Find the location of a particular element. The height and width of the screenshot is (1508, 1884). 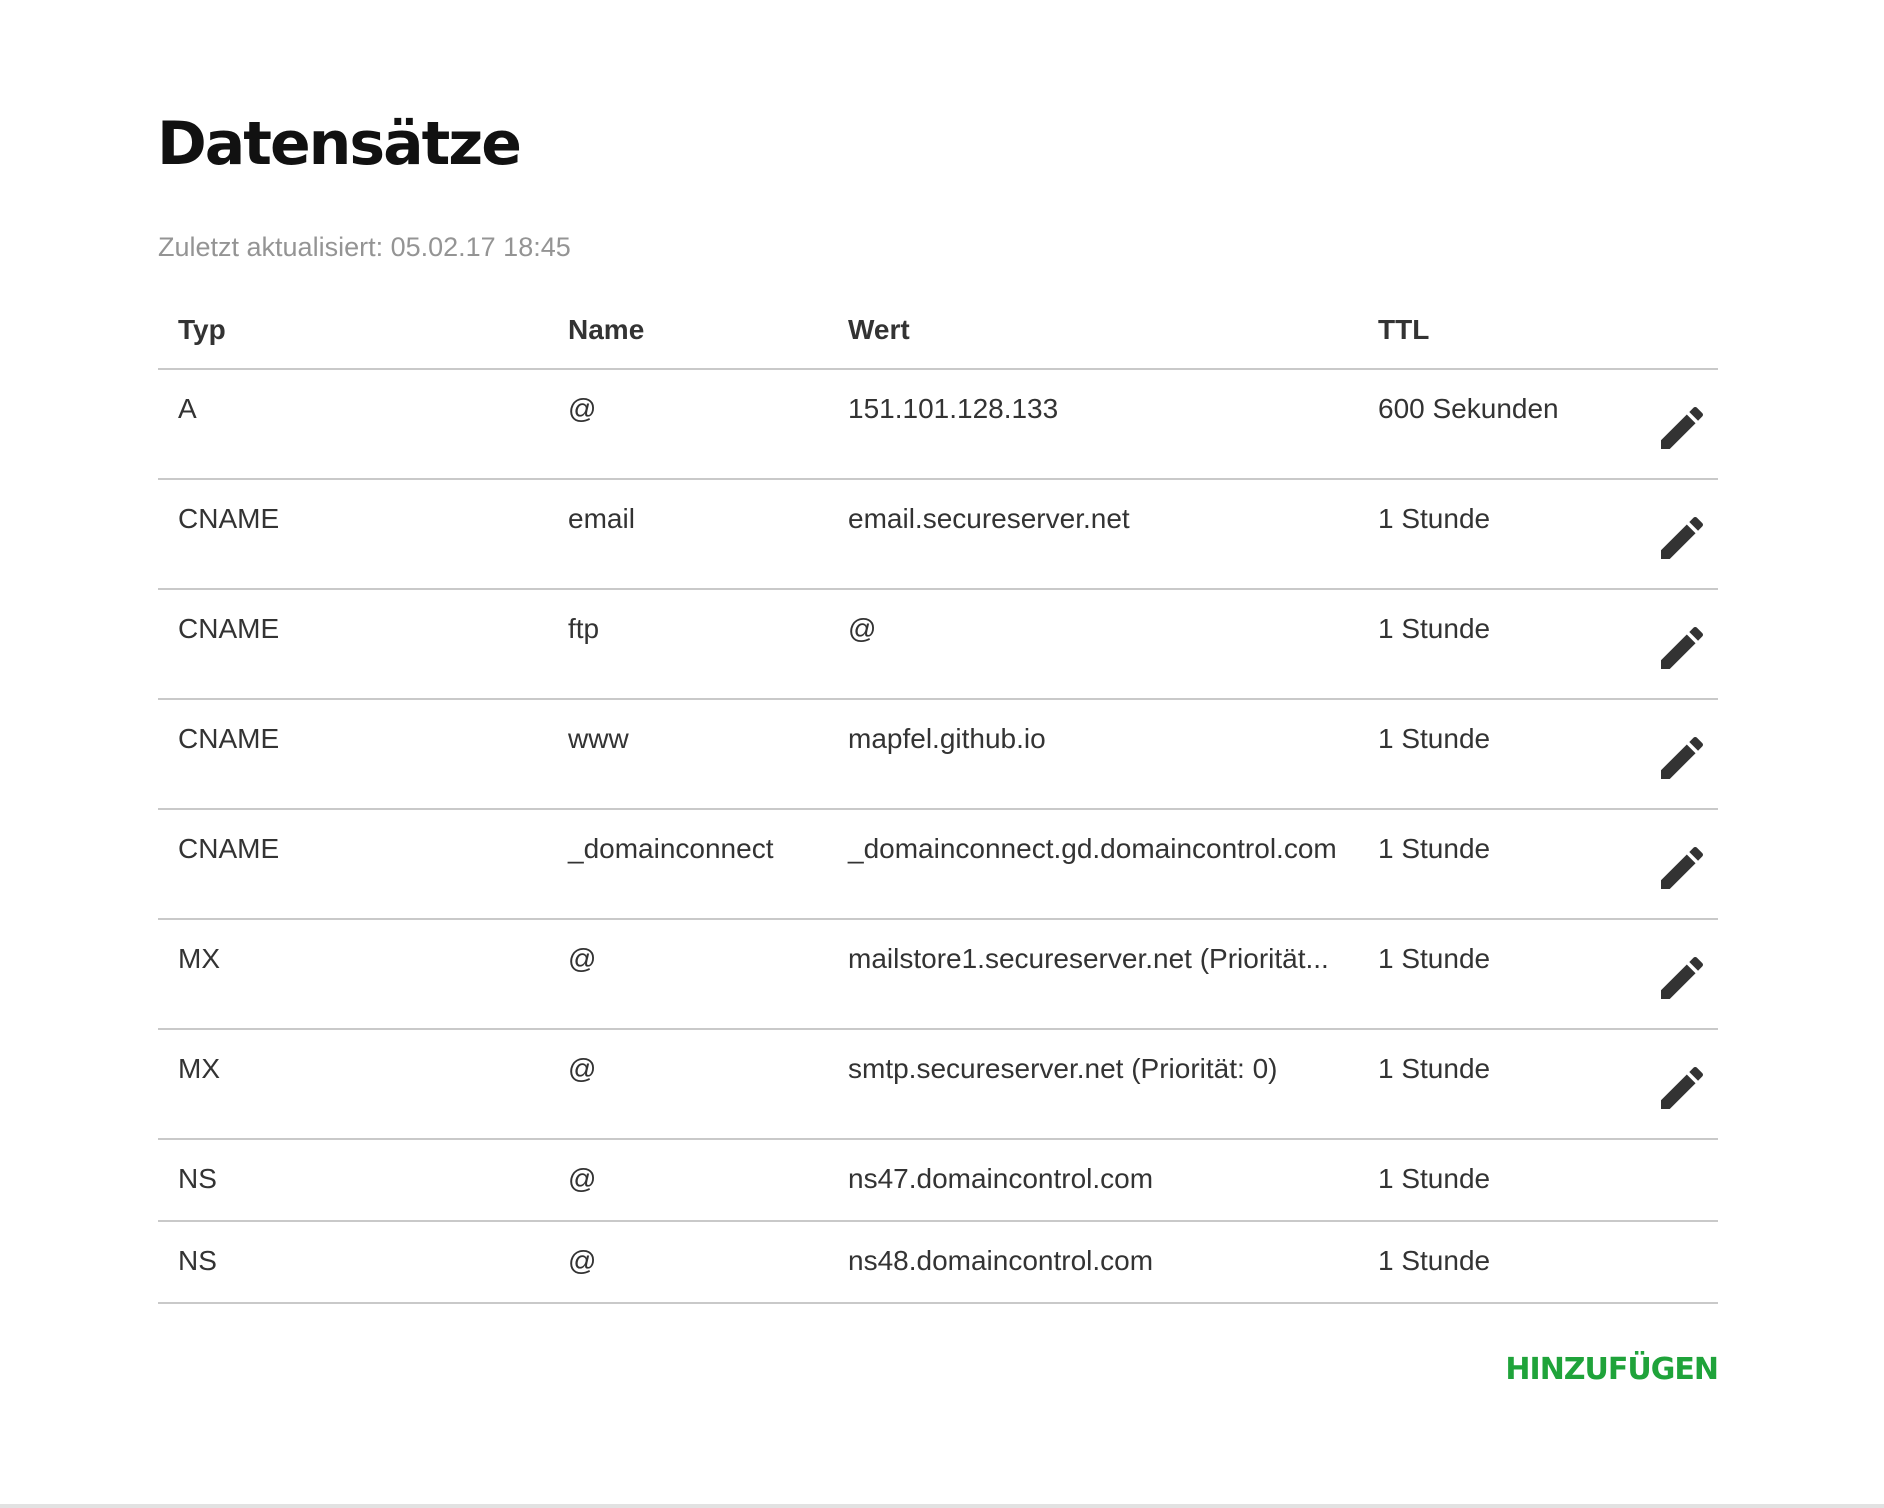

table-row: NS @ ns47.domaincontrol.com 1 Stunde is located at coordinates (938, 1181).